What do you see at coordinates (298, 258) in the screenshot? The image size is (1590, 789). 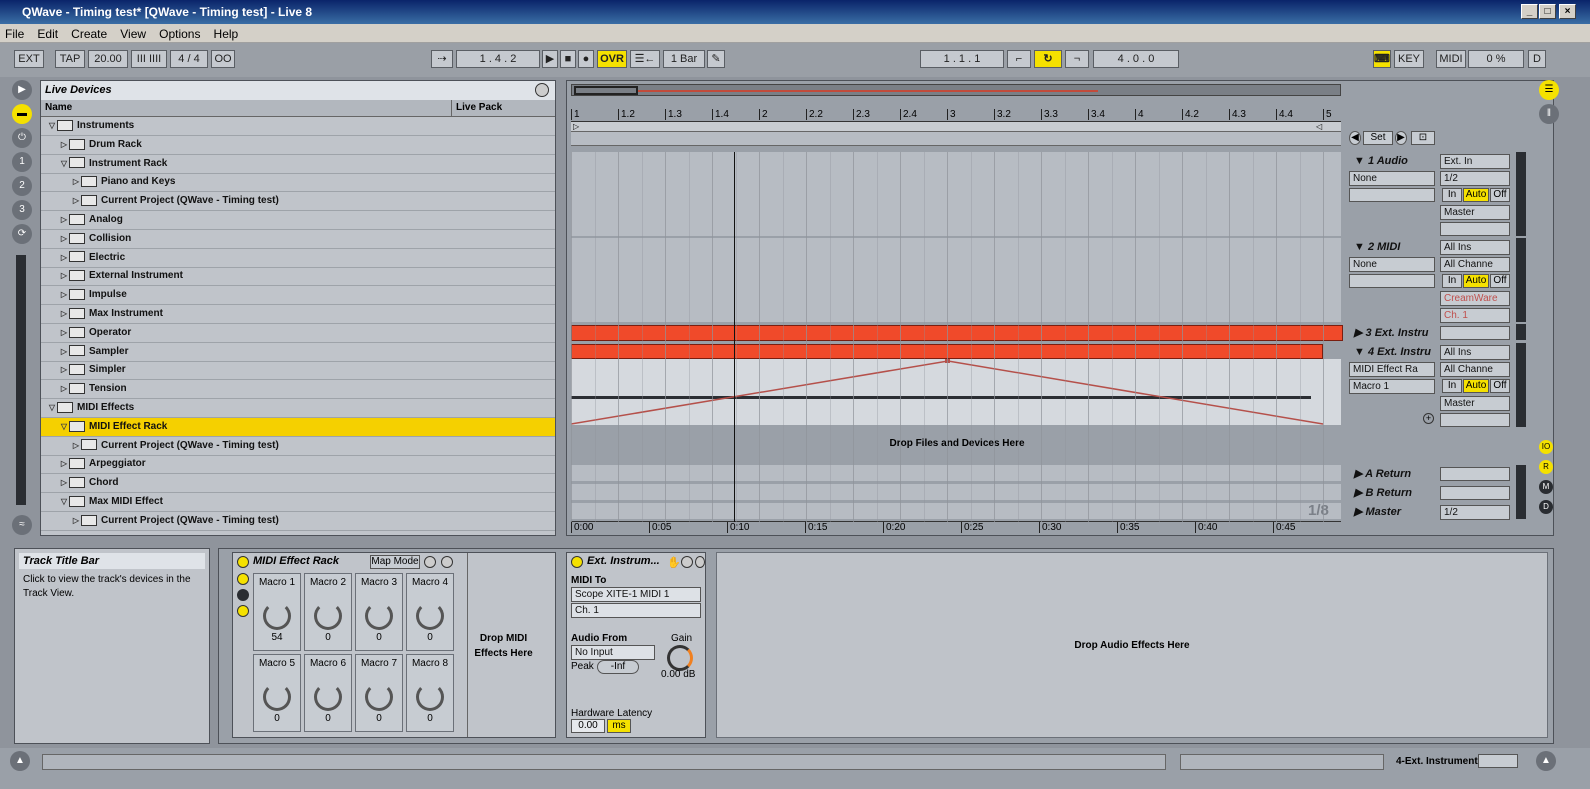 I see `browser-row: ▷ Electric` at bounding box center [298, 258].